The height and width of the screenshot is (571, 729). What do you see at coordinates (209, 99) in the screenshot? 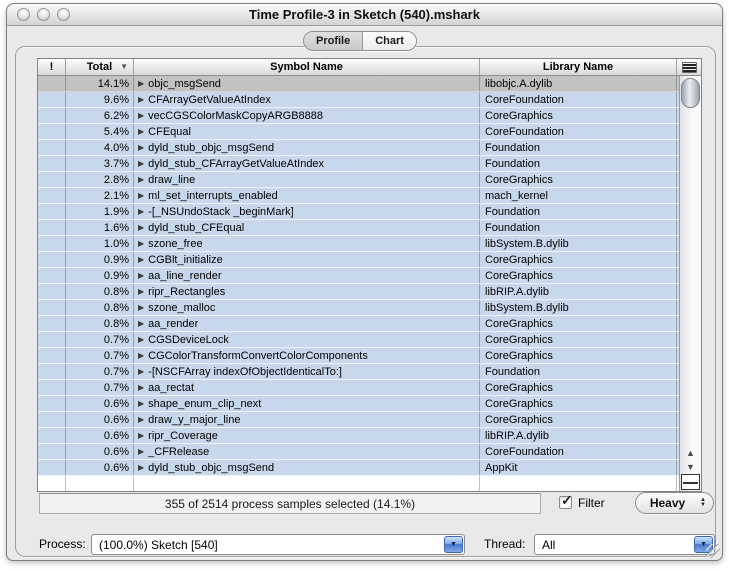
I see `symbol-name: CFArrayGetValueAtIndex` at bounding box center [209, 99].